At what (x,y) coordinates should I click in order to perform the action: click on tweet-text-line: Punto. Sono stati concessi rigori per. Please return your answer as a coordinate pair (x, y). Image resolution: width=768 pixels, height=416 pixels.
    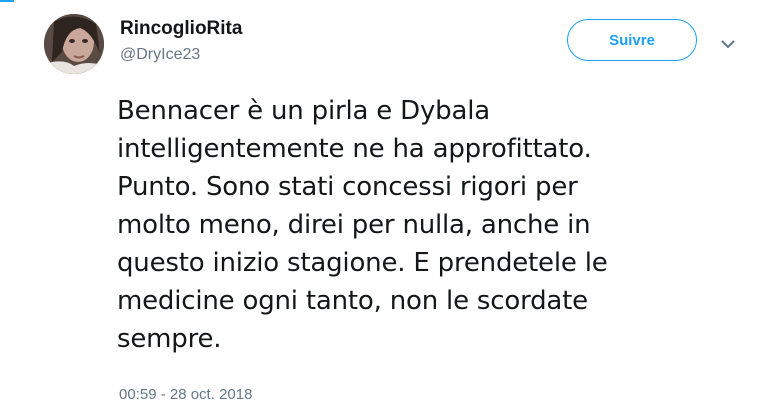
    Looking at the image, I should click on (347, 187).